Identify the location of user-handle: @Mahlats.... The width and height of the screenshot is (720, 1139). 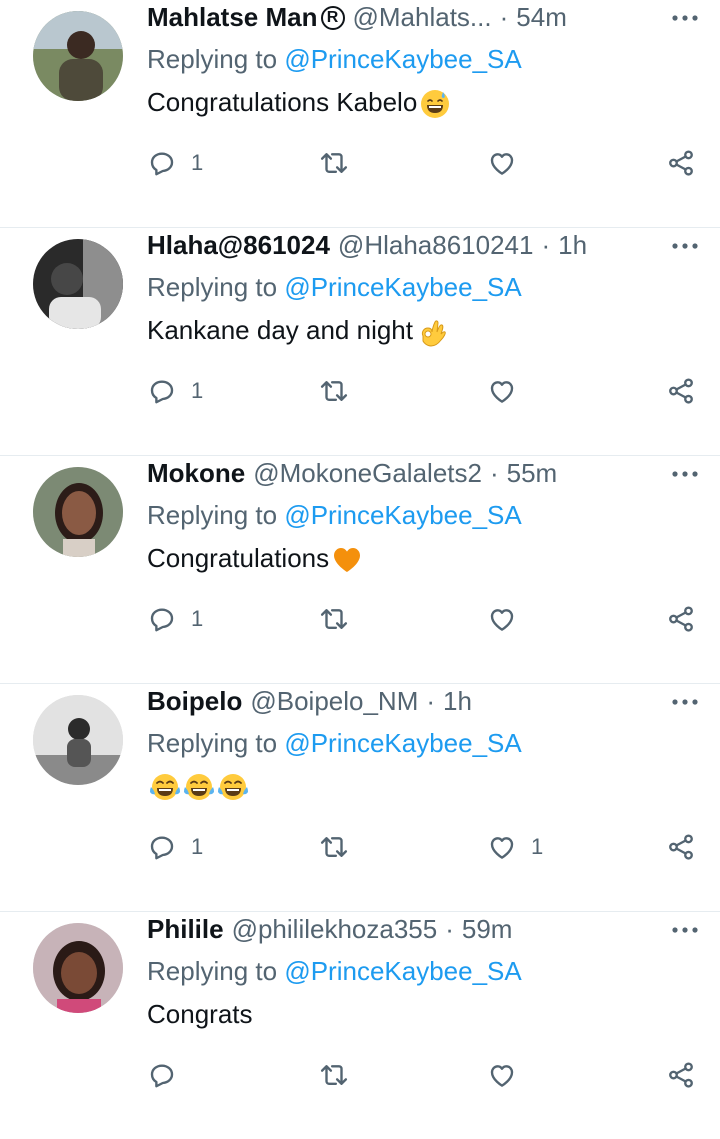
(422, 17).